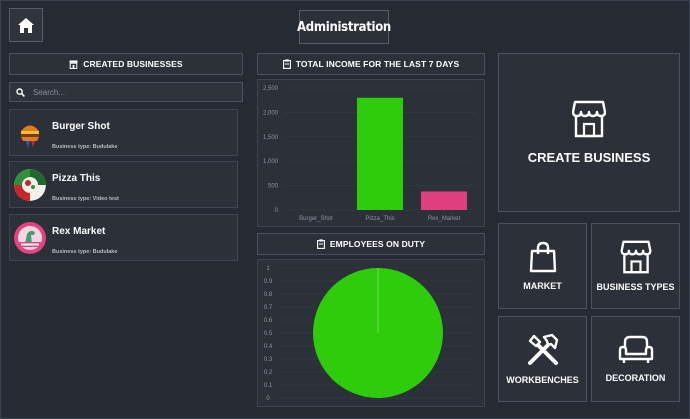 This screenshot has height=419, width=690. What do you see at coordinates (542, 380) in the screenshot?
I see `workbenches-label: WORKBENCHES` at bounding box center [542, 380].